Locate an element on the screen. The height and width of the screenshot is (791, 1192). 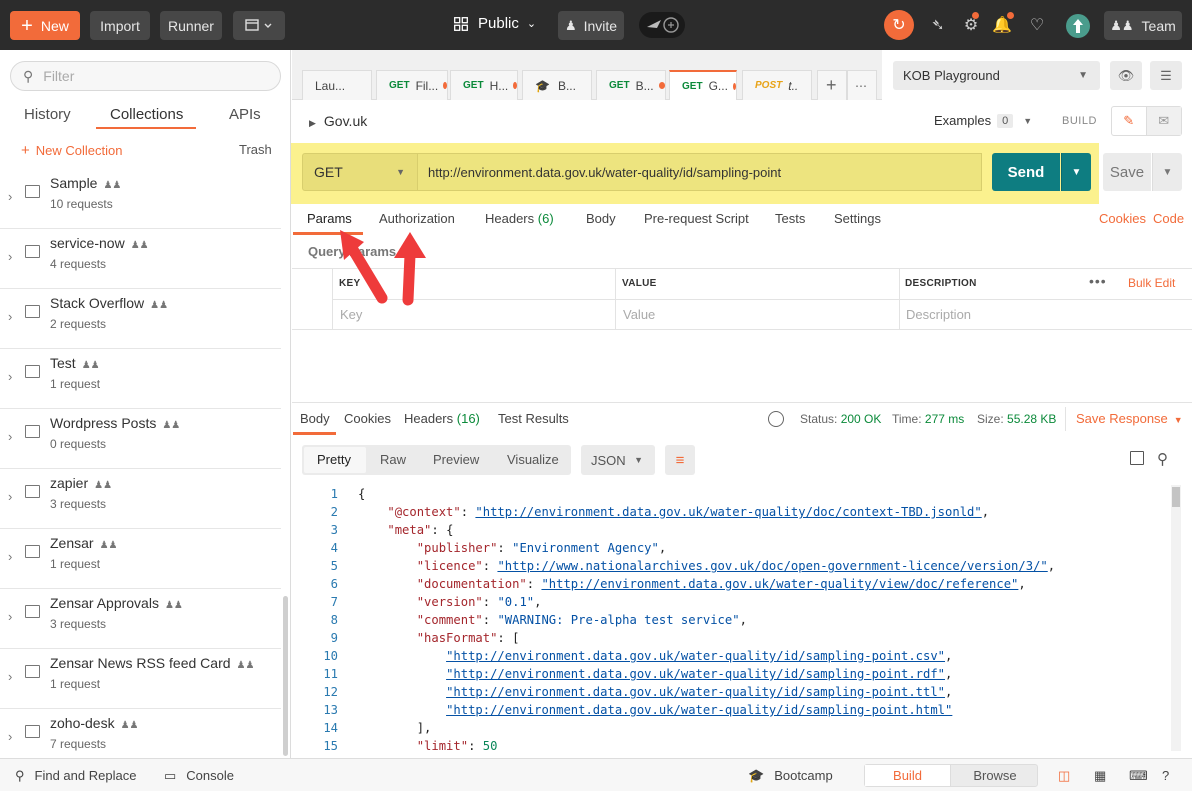
copy-icon is located at coordinates (1137, 458).